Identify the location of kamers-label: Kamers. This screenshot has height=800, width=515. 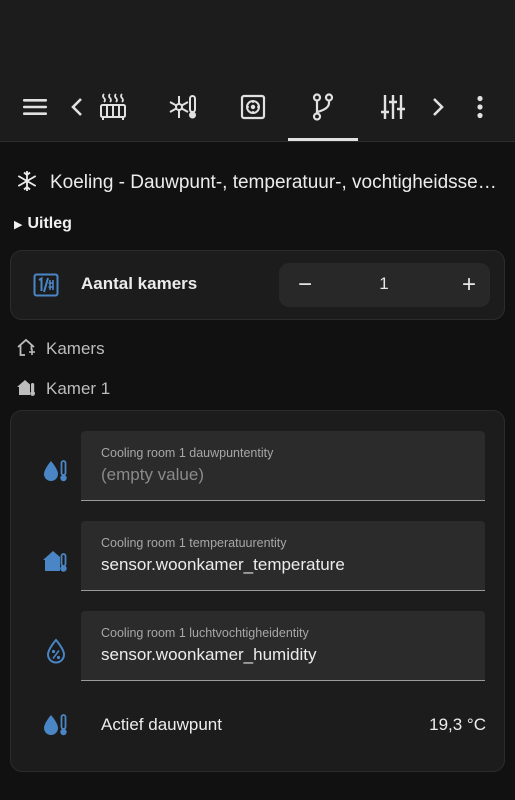
(75, 348).